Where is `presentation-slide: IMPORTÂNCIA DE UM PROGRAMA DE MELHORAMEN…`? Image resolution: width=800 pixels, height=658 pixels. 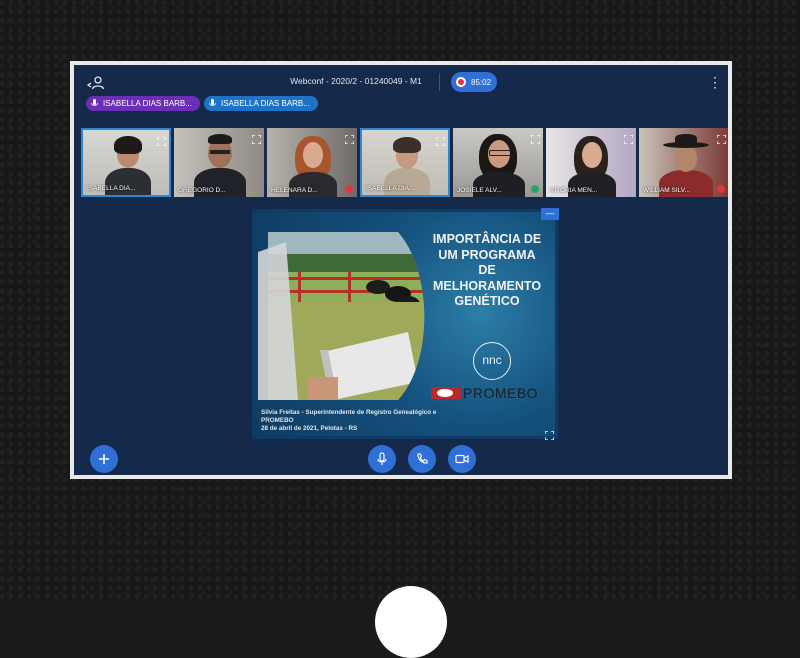
presentation-slide: IMPORTÂNCIA DE UM PROGRAMA DE MELHORAMEN… is located at coordinates (405, 324).